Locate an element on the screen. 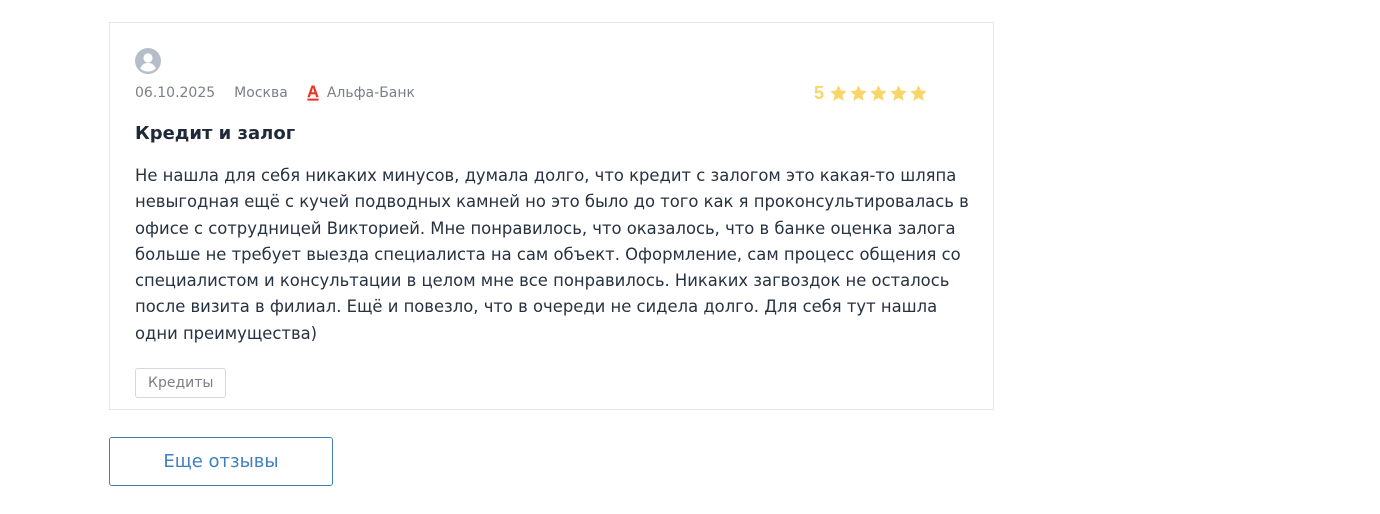  rating-stars is located at coordinates (879, 93).